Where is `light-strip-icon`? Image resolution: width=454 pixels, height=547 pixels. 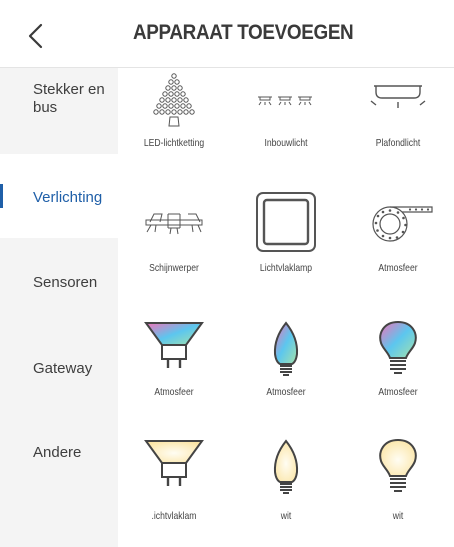
light-strip-icon is located at coordinates (402, 224).